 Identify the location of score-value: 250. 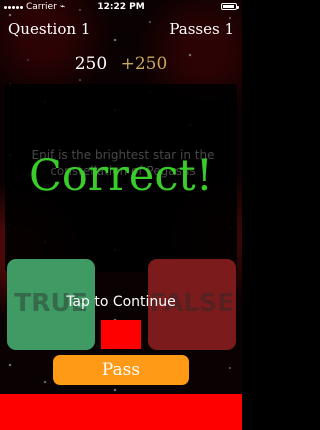
(91, 64).